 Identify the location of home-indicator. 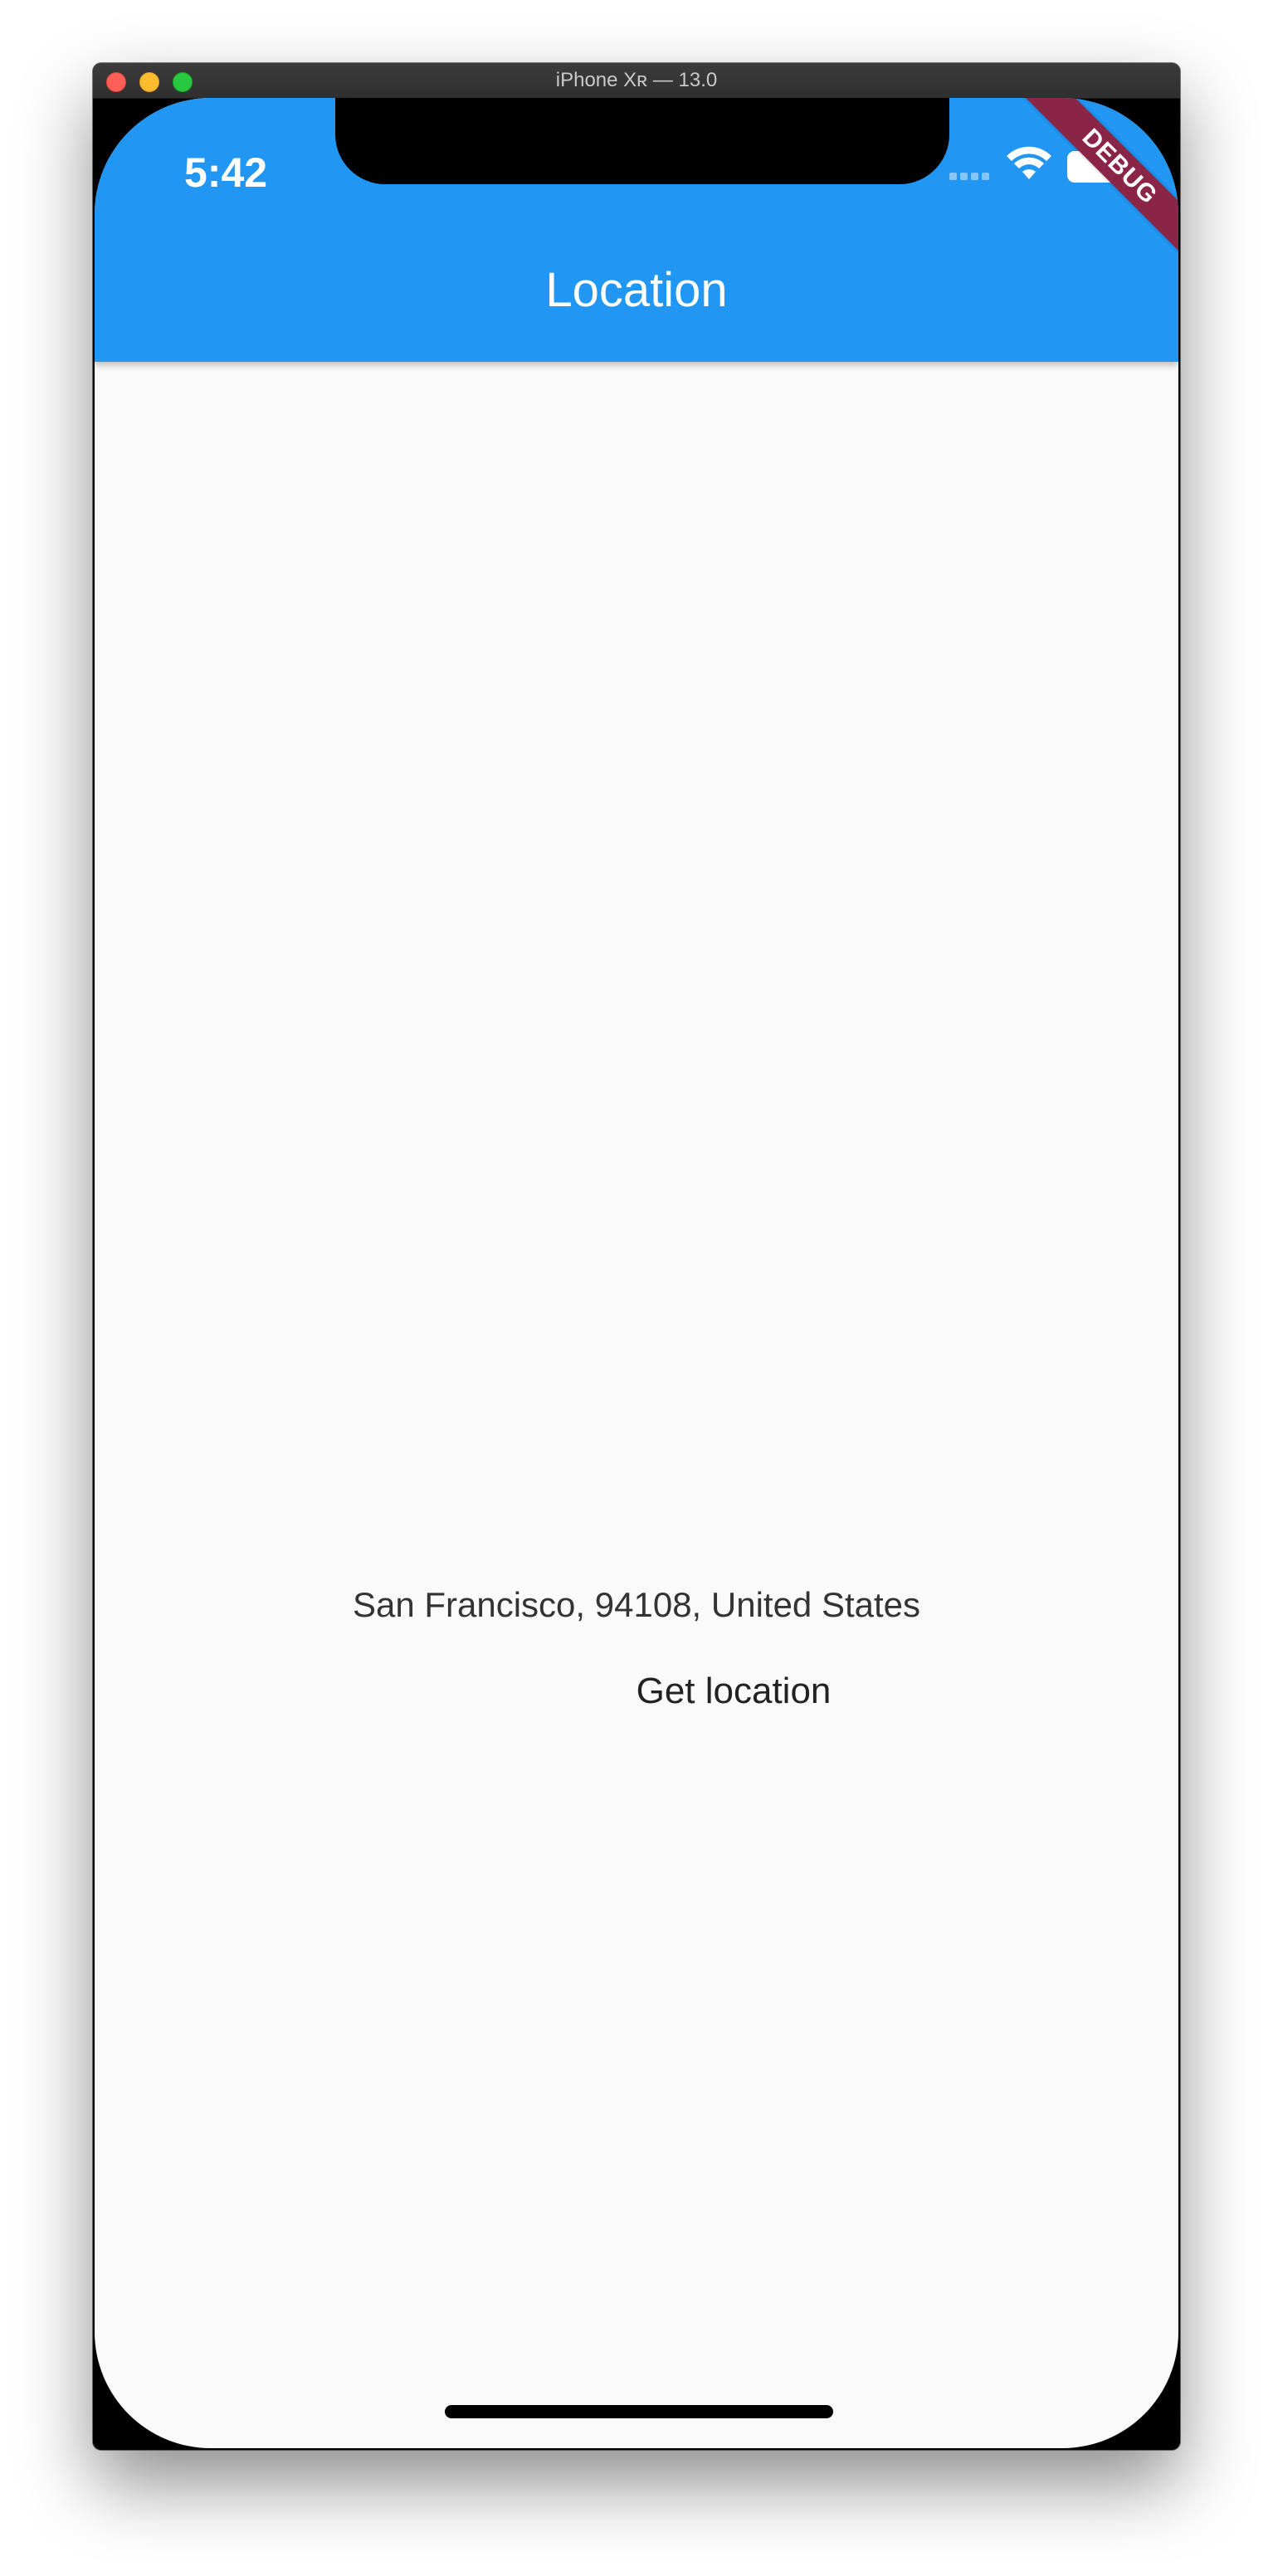
(639, 2412).